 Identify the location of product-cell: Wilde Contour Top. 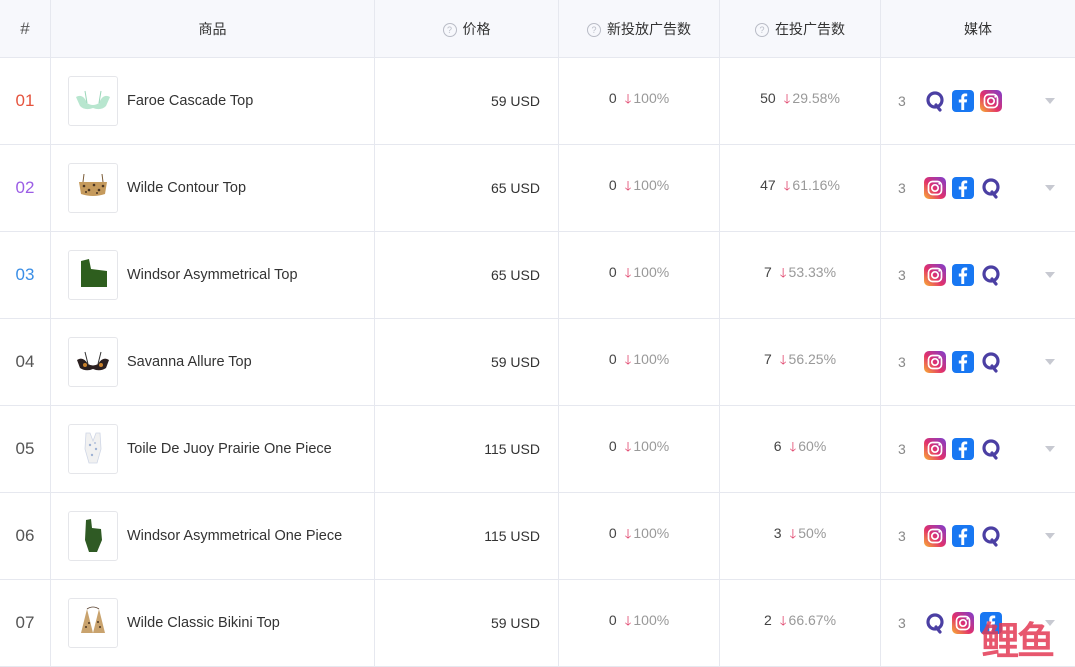
(212, 188).